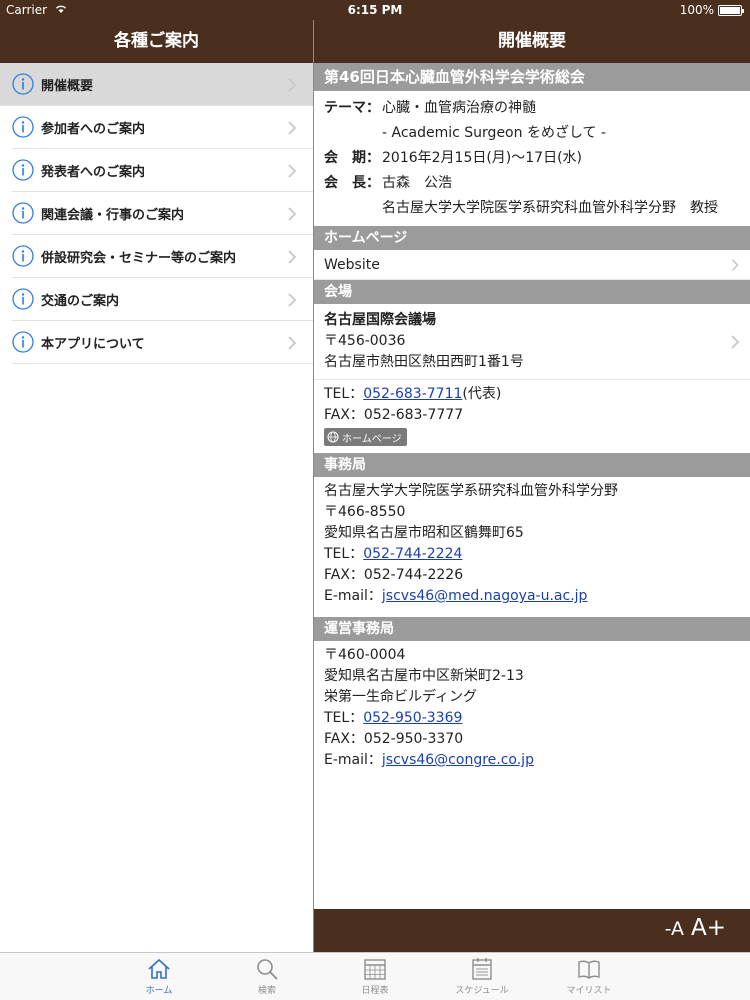  What do you see at coordinates (394, 575) in the screenshot?
I see `secretariat-fax: FAX：052-744-2226` at bounding box center [394, 575].